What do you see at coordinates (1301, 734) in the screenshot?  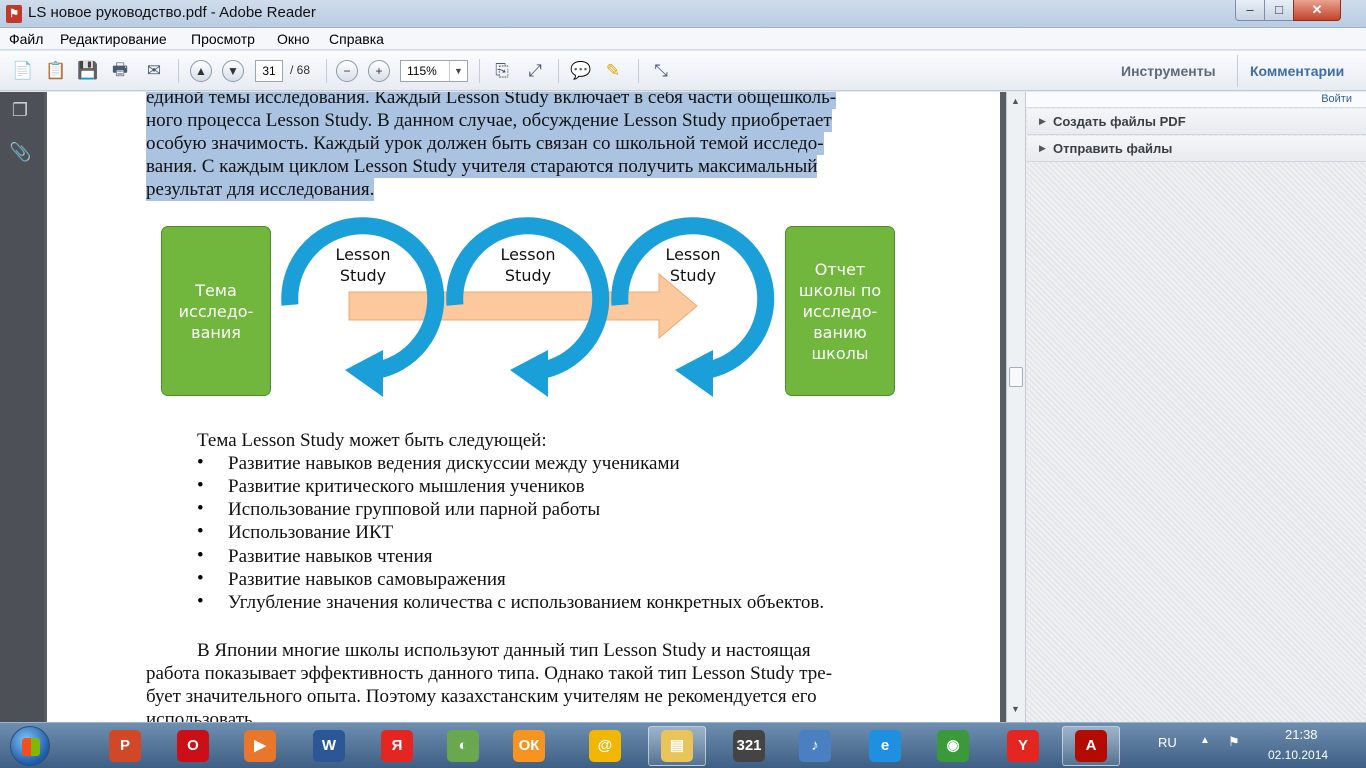 I see `clock-time: 21:38` at bounding box center [1301, 734].